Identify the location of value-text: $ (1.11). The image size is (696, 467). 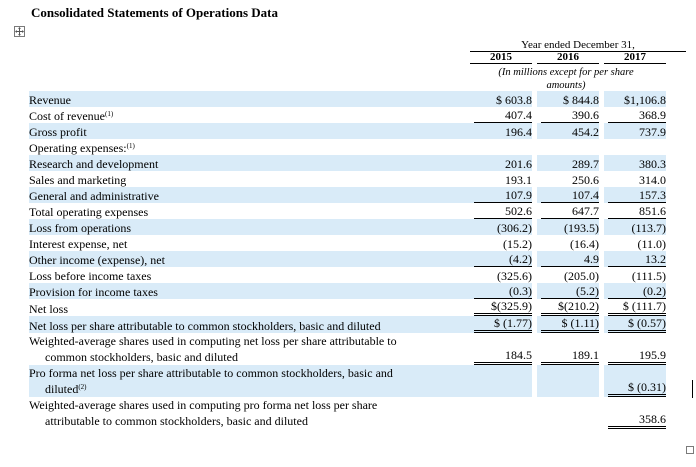
(570, 324).